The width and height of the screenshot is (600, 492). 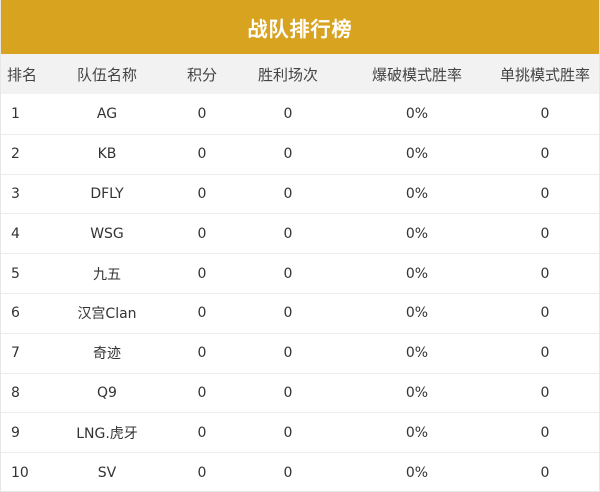 What do you see at coordinates (15, 154) in the screenshot?
I see `rank-cell: 2` at bounding box center [15, 154].